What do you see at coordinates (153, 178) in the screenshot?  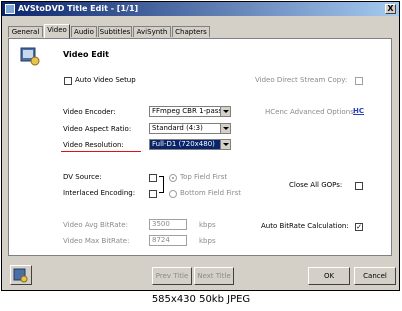 I see `dv-source-checkbox` at bounding box center [153, 178].